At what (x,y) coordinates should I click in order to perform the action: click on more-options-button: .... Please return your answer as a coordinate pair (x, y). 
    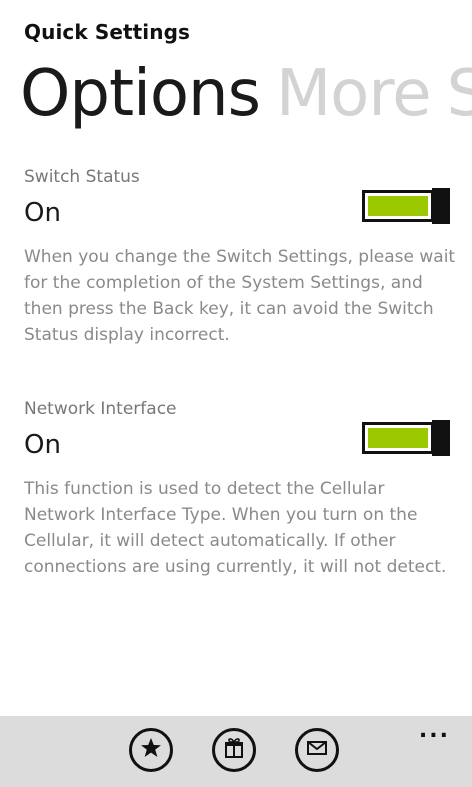
    Looking at the image, I should click on (434, 731).